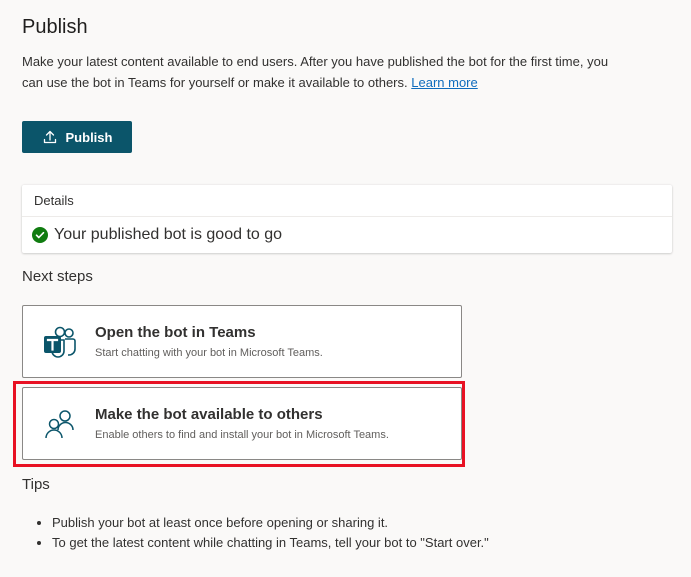 Image resolution: width=691 pixels, height=577 pixels. I want to click on publish-button-label: Publish, so click(89, 137).